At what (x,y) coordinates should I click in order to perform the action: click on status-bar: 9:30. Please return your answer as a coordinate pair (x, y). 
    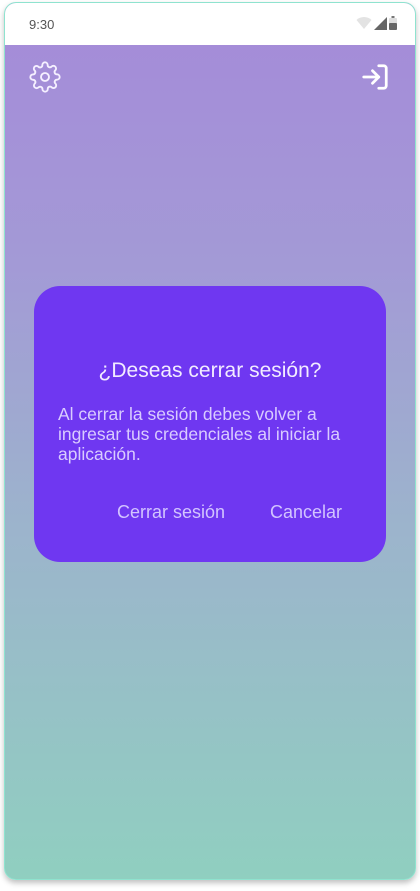
    Looking at the image, I should click on (210, 24).